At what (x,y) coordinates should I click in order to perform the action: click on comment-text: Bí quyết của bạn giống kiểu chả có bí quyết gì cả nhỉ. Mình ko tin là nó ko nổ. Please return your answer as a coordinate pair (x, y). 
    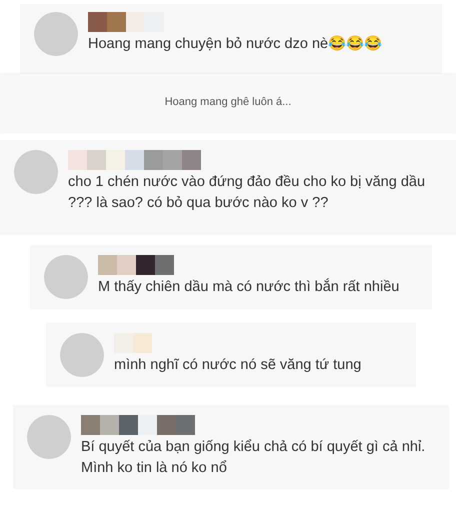
    Looking at the image, I should click on (253, 458).